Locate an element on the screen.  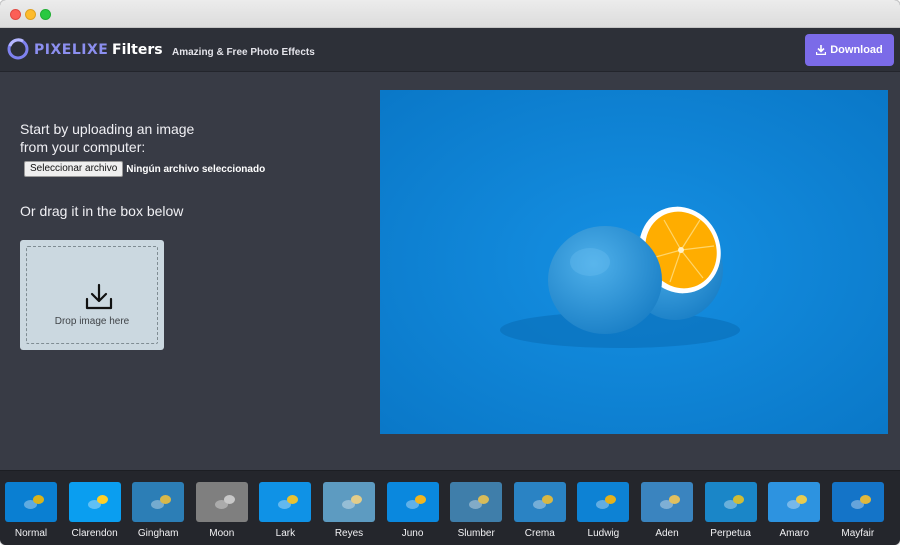
filter-reyes: Reyes is located at coordinates (349, 510).